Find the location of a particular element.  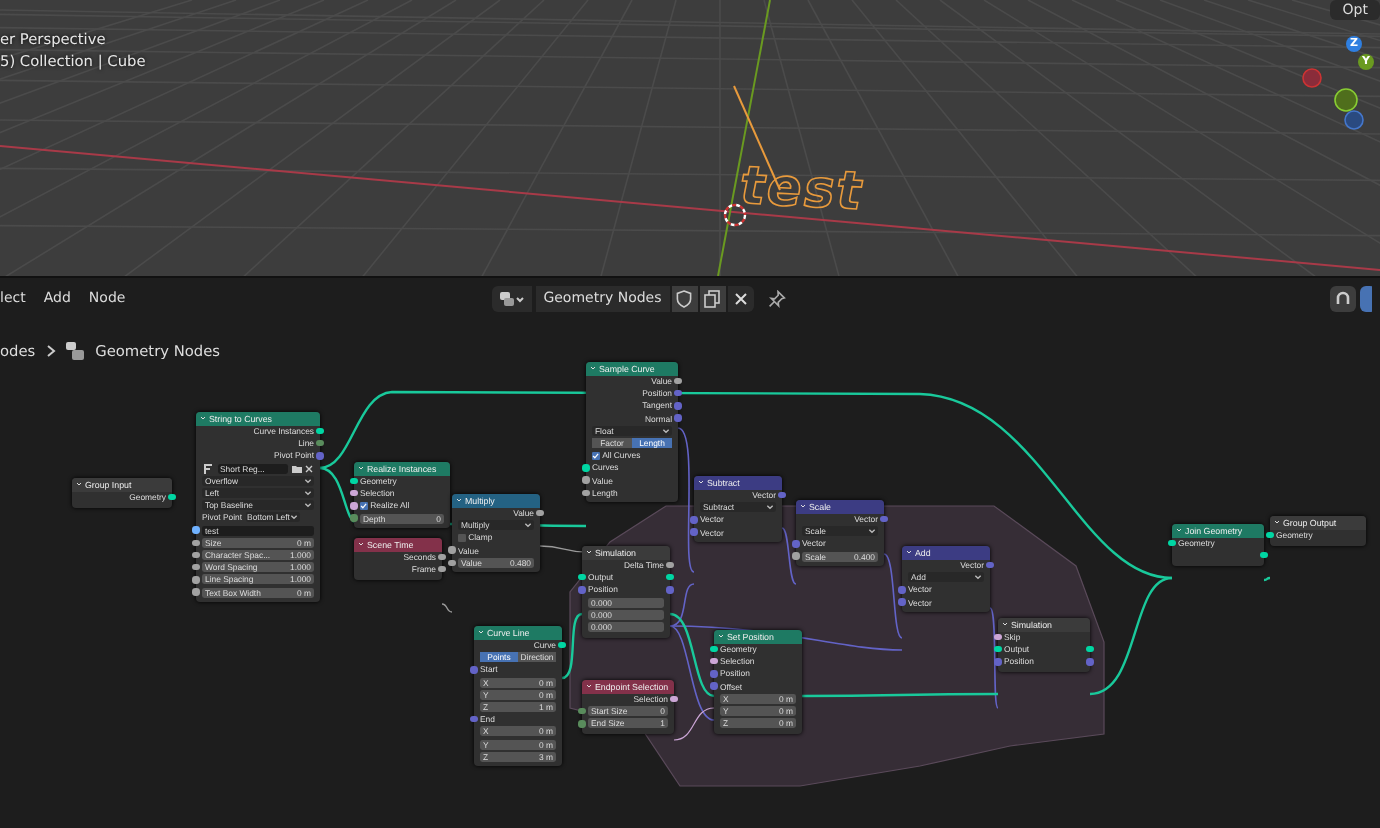

copy-icon is located at coordinates (712, 298).